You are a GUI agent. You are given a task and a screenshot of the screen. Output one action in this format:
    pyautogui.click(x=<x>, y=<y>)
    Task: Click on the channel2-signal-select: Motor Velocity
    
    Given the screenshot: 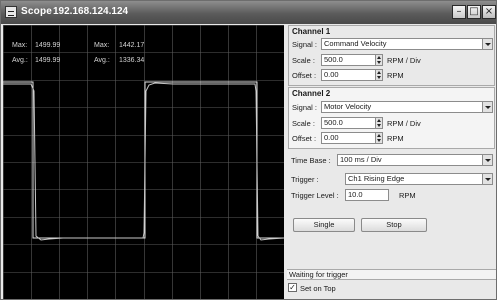 What is the action you would take?
    pyautogui.click(x=407, y=107)
    